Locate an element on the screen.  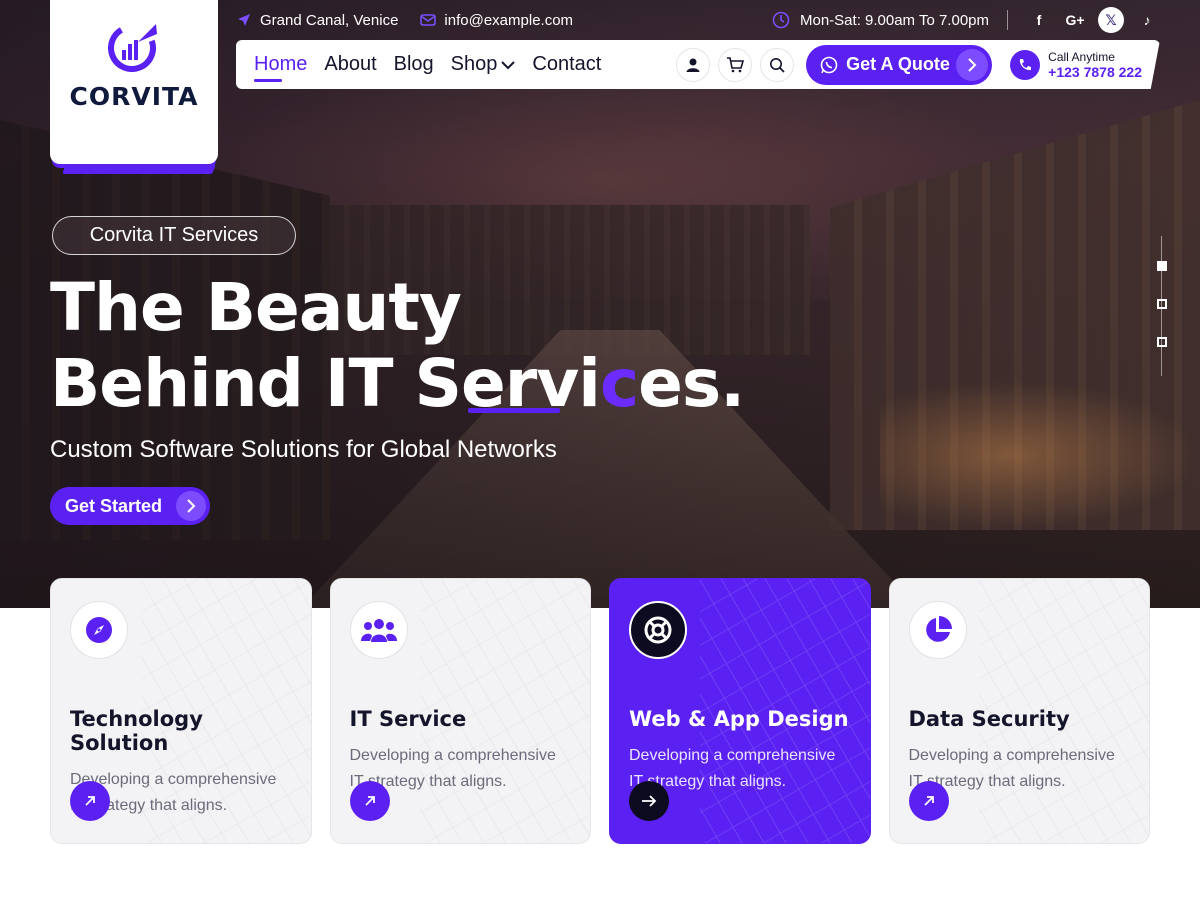
call-anytime: Call Anytime +123 7878 222 is located at coordinates (1076, 64).